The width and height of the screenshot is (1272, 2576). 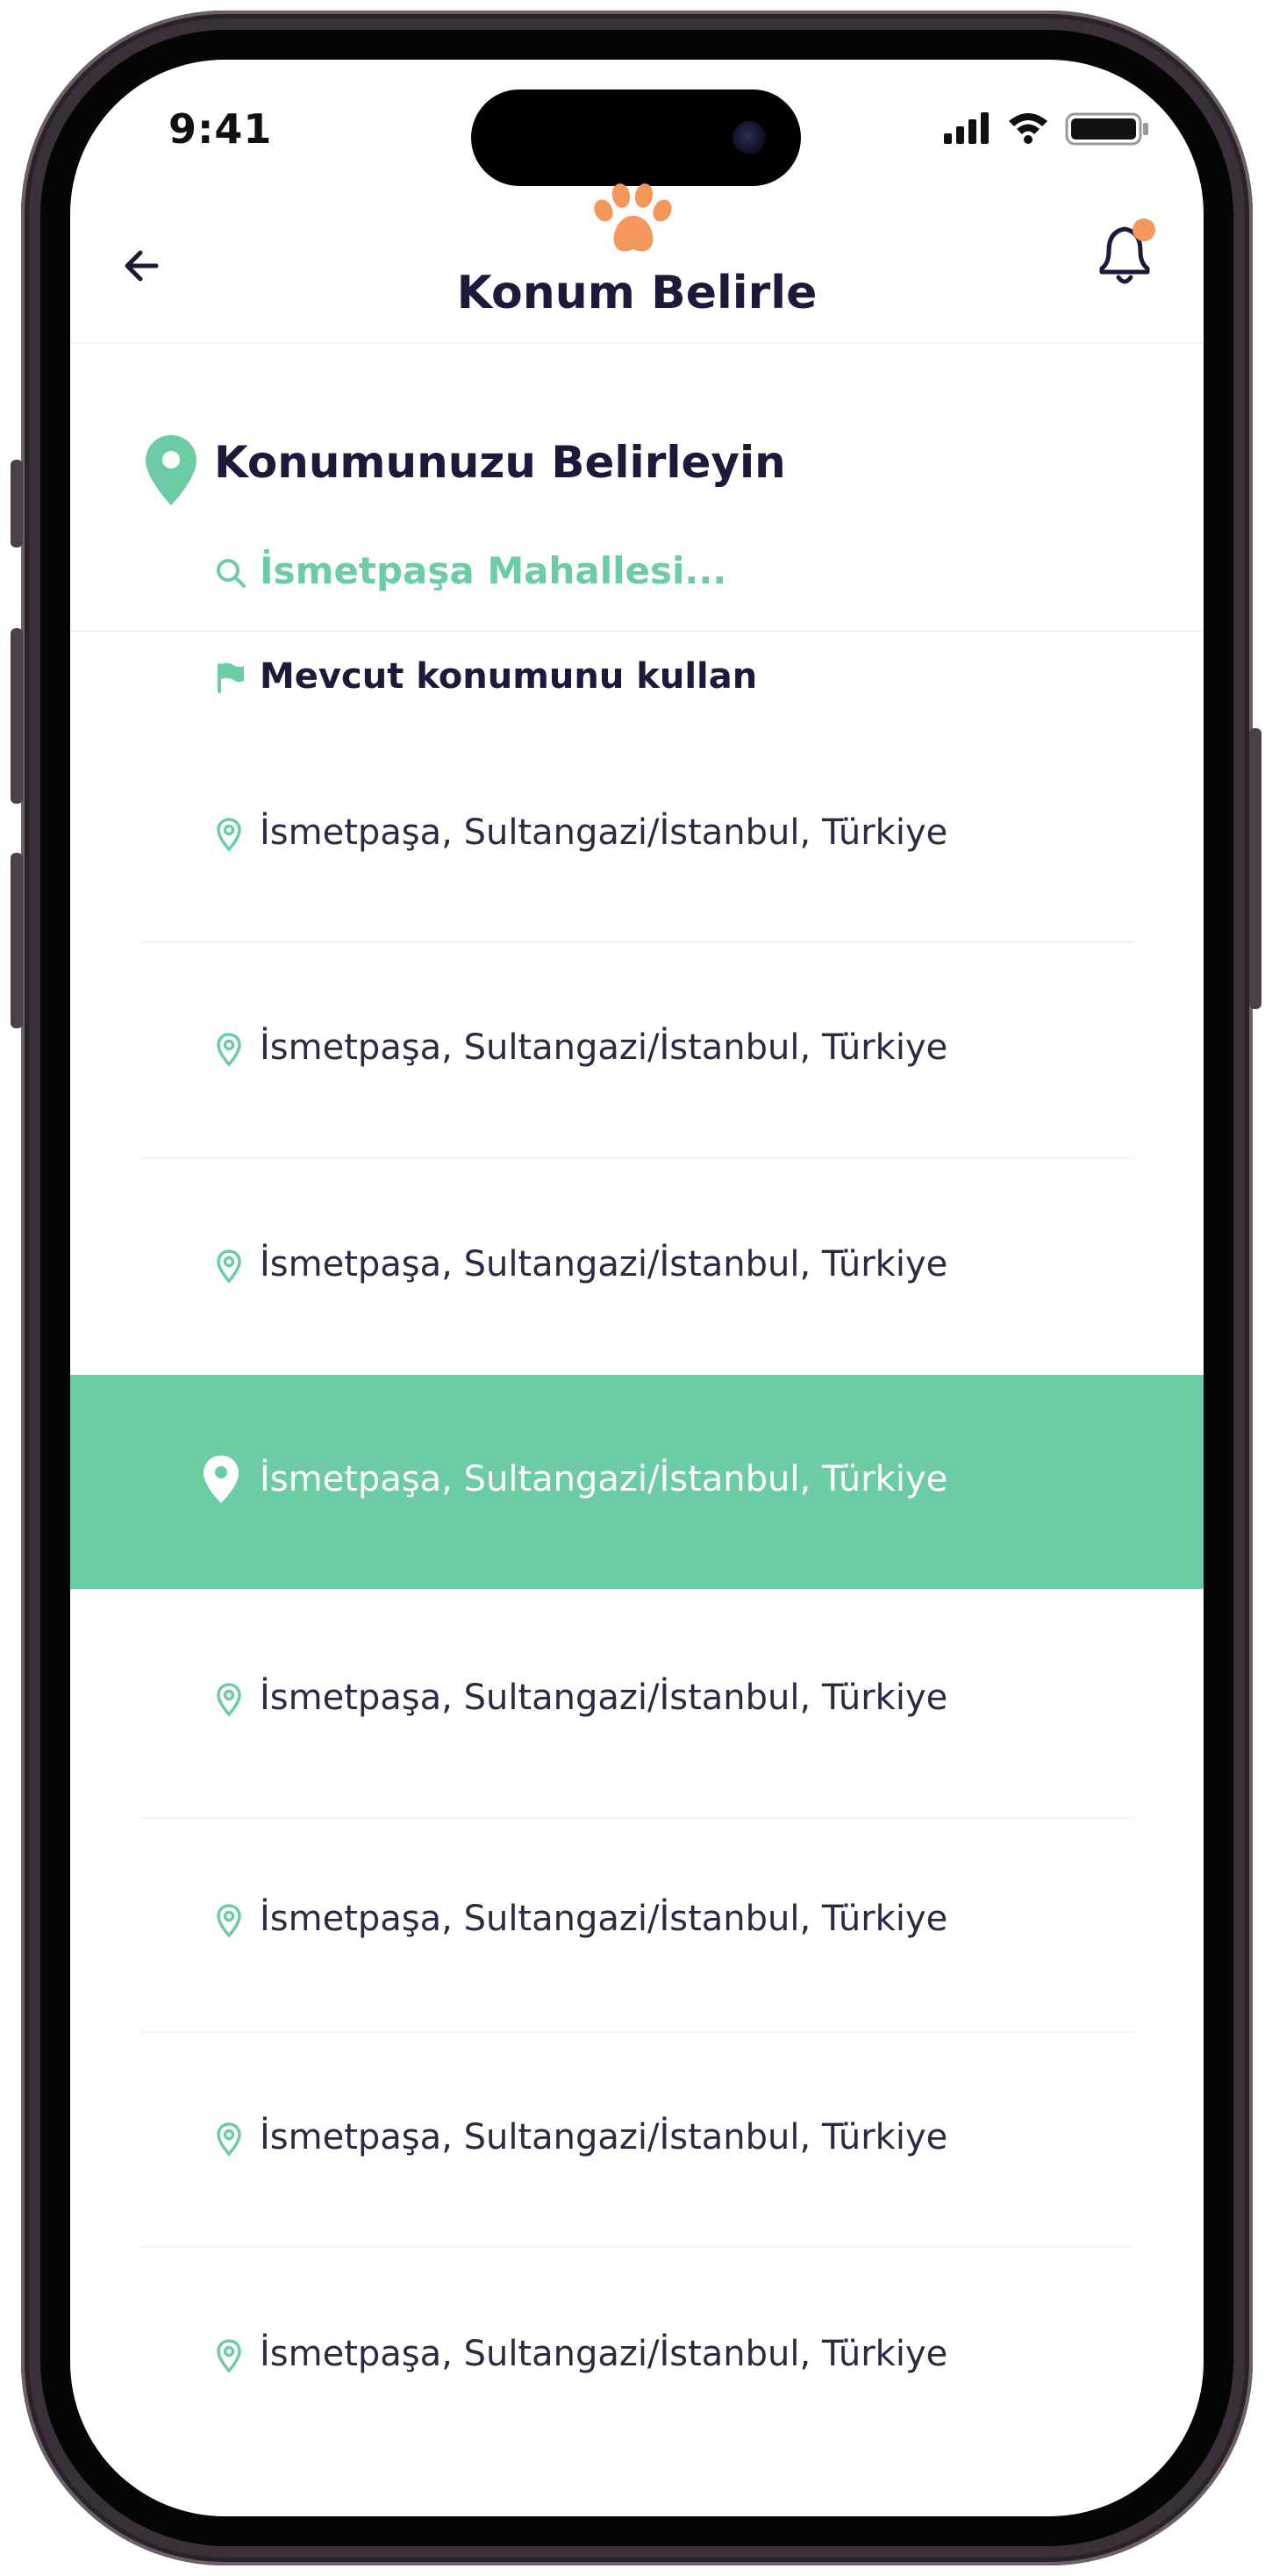 What do you see at coordinates (637, 343) in the screenshot?
I see `nav-divider` at bounding box center [637, 343].